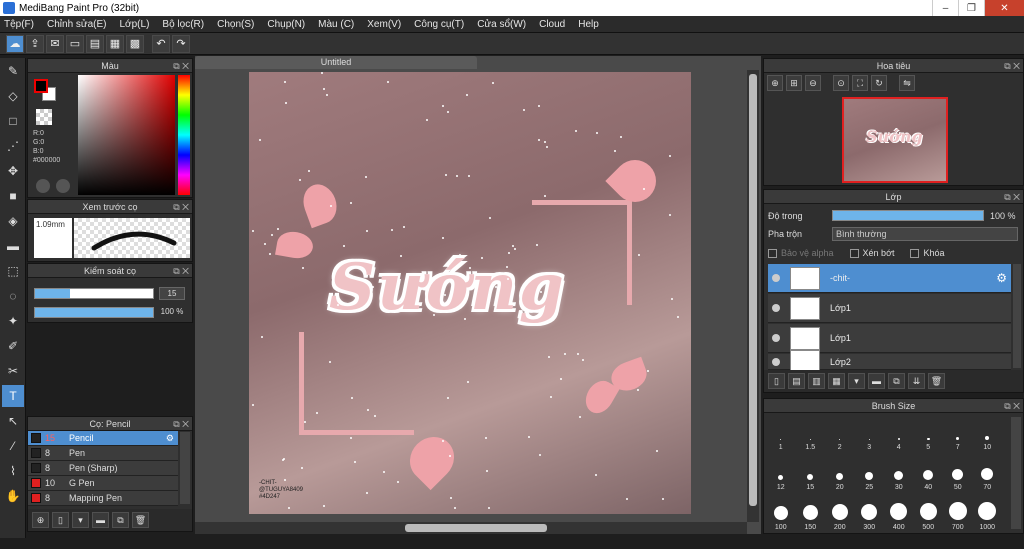 The image size is (1024, 549). What do you see at coordinates (1001, 278) in the screenshot?
I see `layer-settings-icon: ⚙` at bounding box center [1001, 278].